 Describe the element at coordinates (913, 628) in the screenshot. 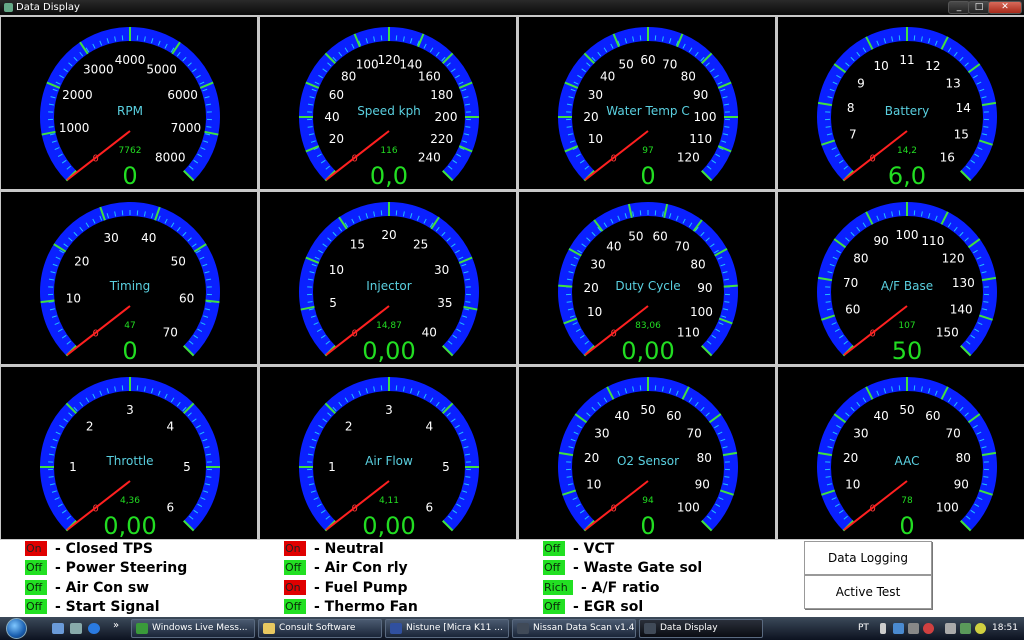

I see `volume-icon` at that location.